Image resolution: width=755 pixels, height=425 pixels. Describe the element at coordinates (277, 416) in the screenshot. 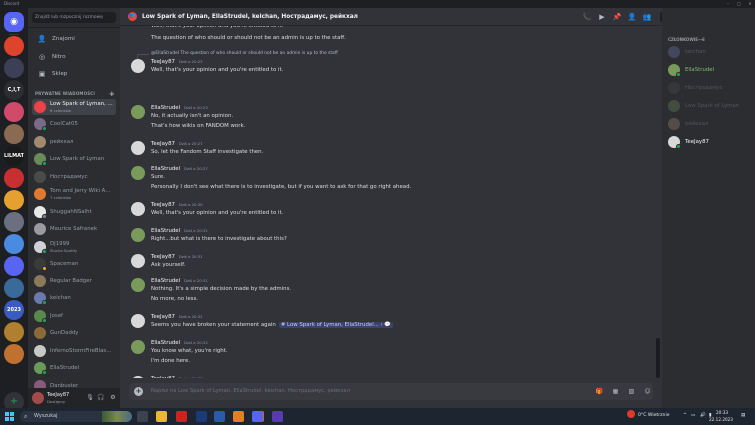

I see `app-ms-icon` at that location.